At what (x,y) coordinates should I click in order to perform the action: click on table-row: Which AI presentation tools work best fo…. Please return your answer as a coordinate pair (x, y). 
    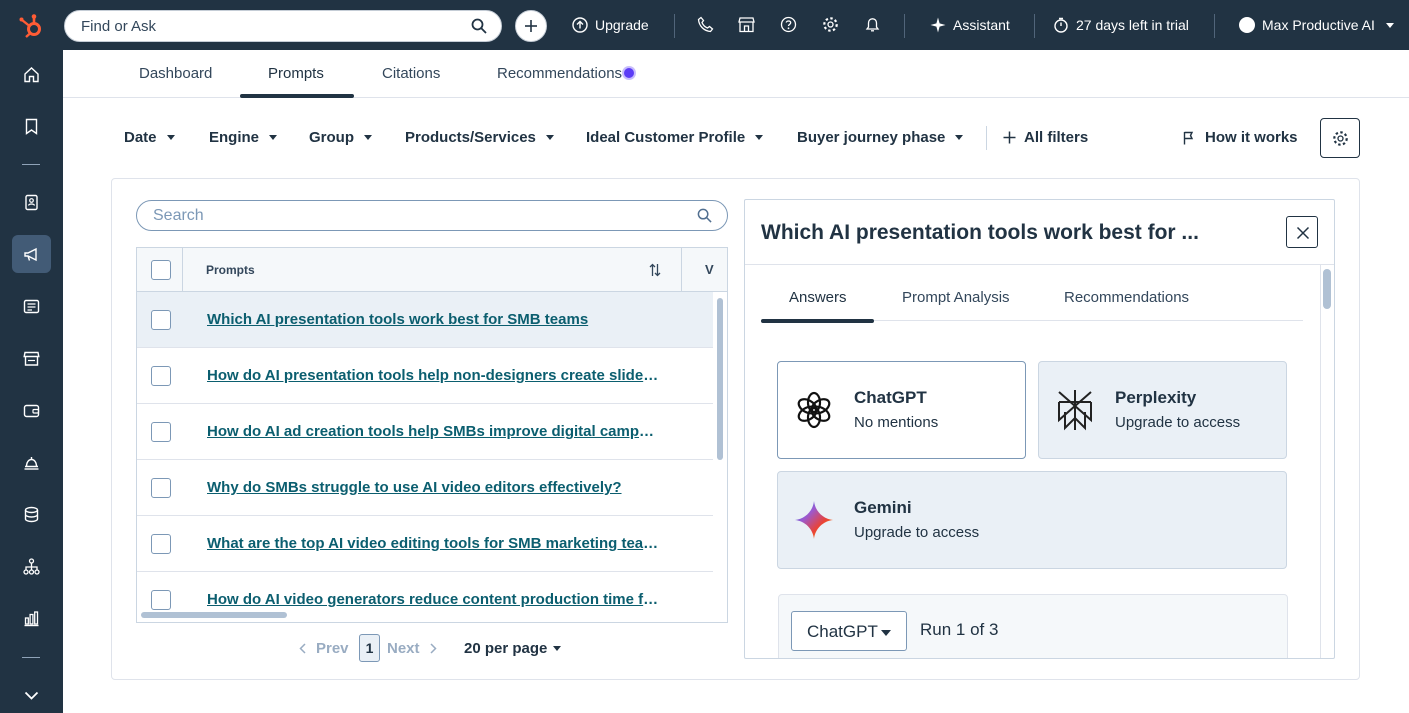
    Looking at the image, I should click on (425, 320).